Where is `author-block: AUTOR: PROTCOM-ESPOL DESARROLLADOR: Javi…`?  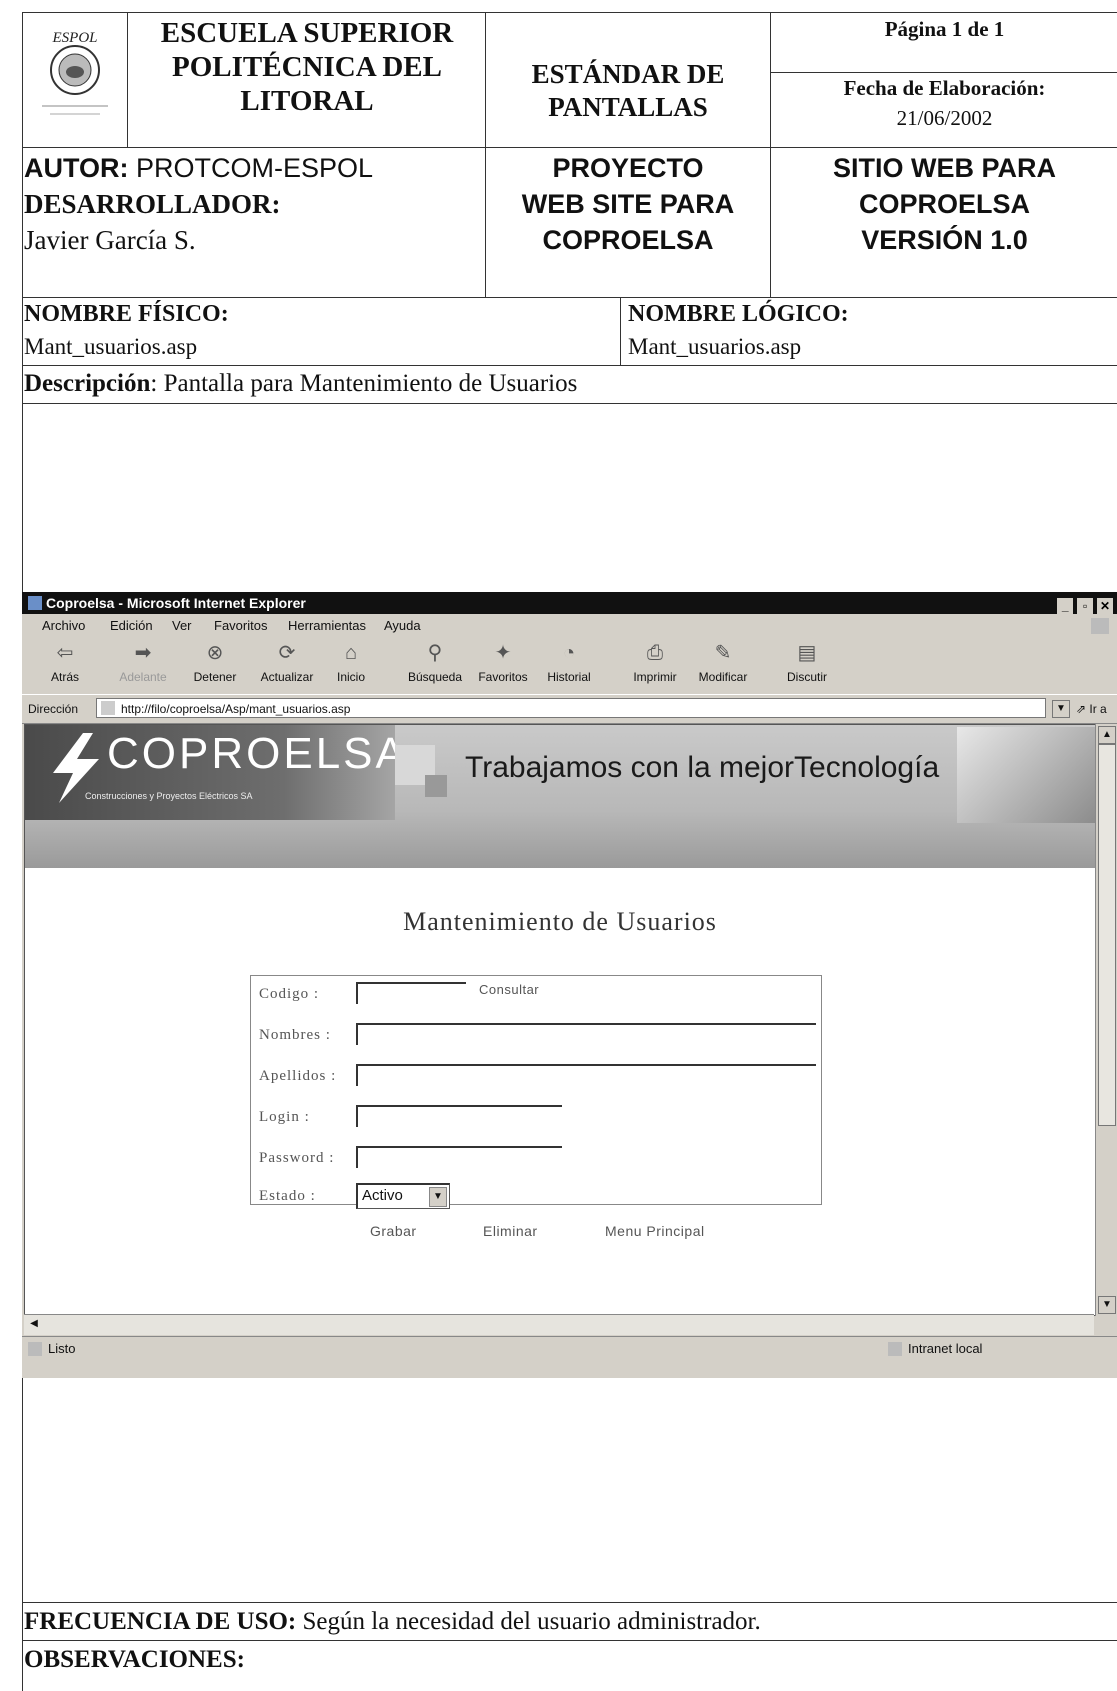 author-block: AUTOR: PROTCOM-ESPOL DESARROLLADOR: Javi… is located at coordinates (254, 204).